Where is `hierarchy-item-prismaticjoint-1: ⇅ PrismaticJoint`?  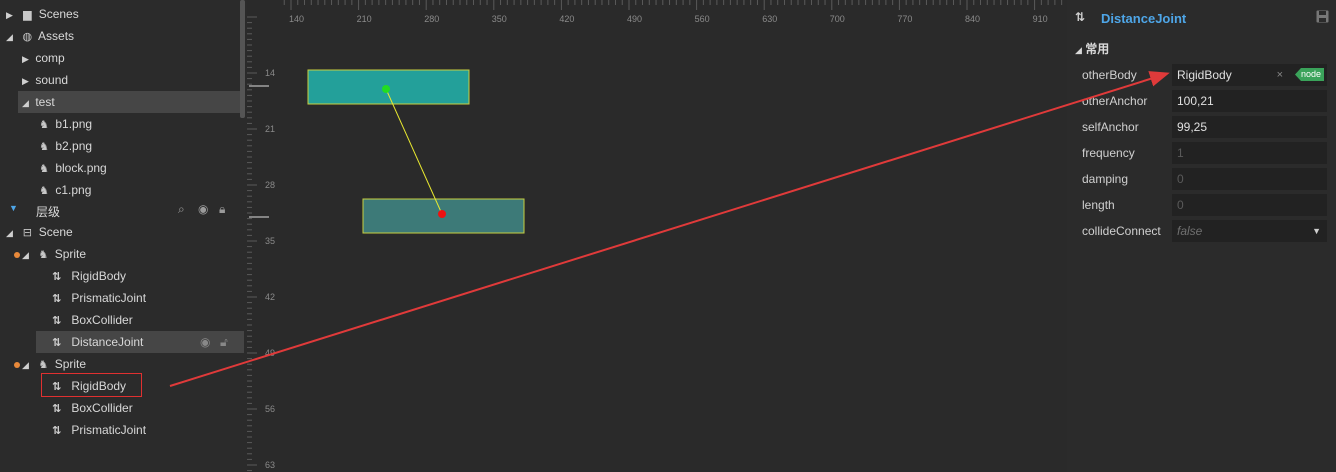 hierarchy-item-prismaticjoint-1: ⇅ PrismaticJoint is located at coordinates (99, 298).